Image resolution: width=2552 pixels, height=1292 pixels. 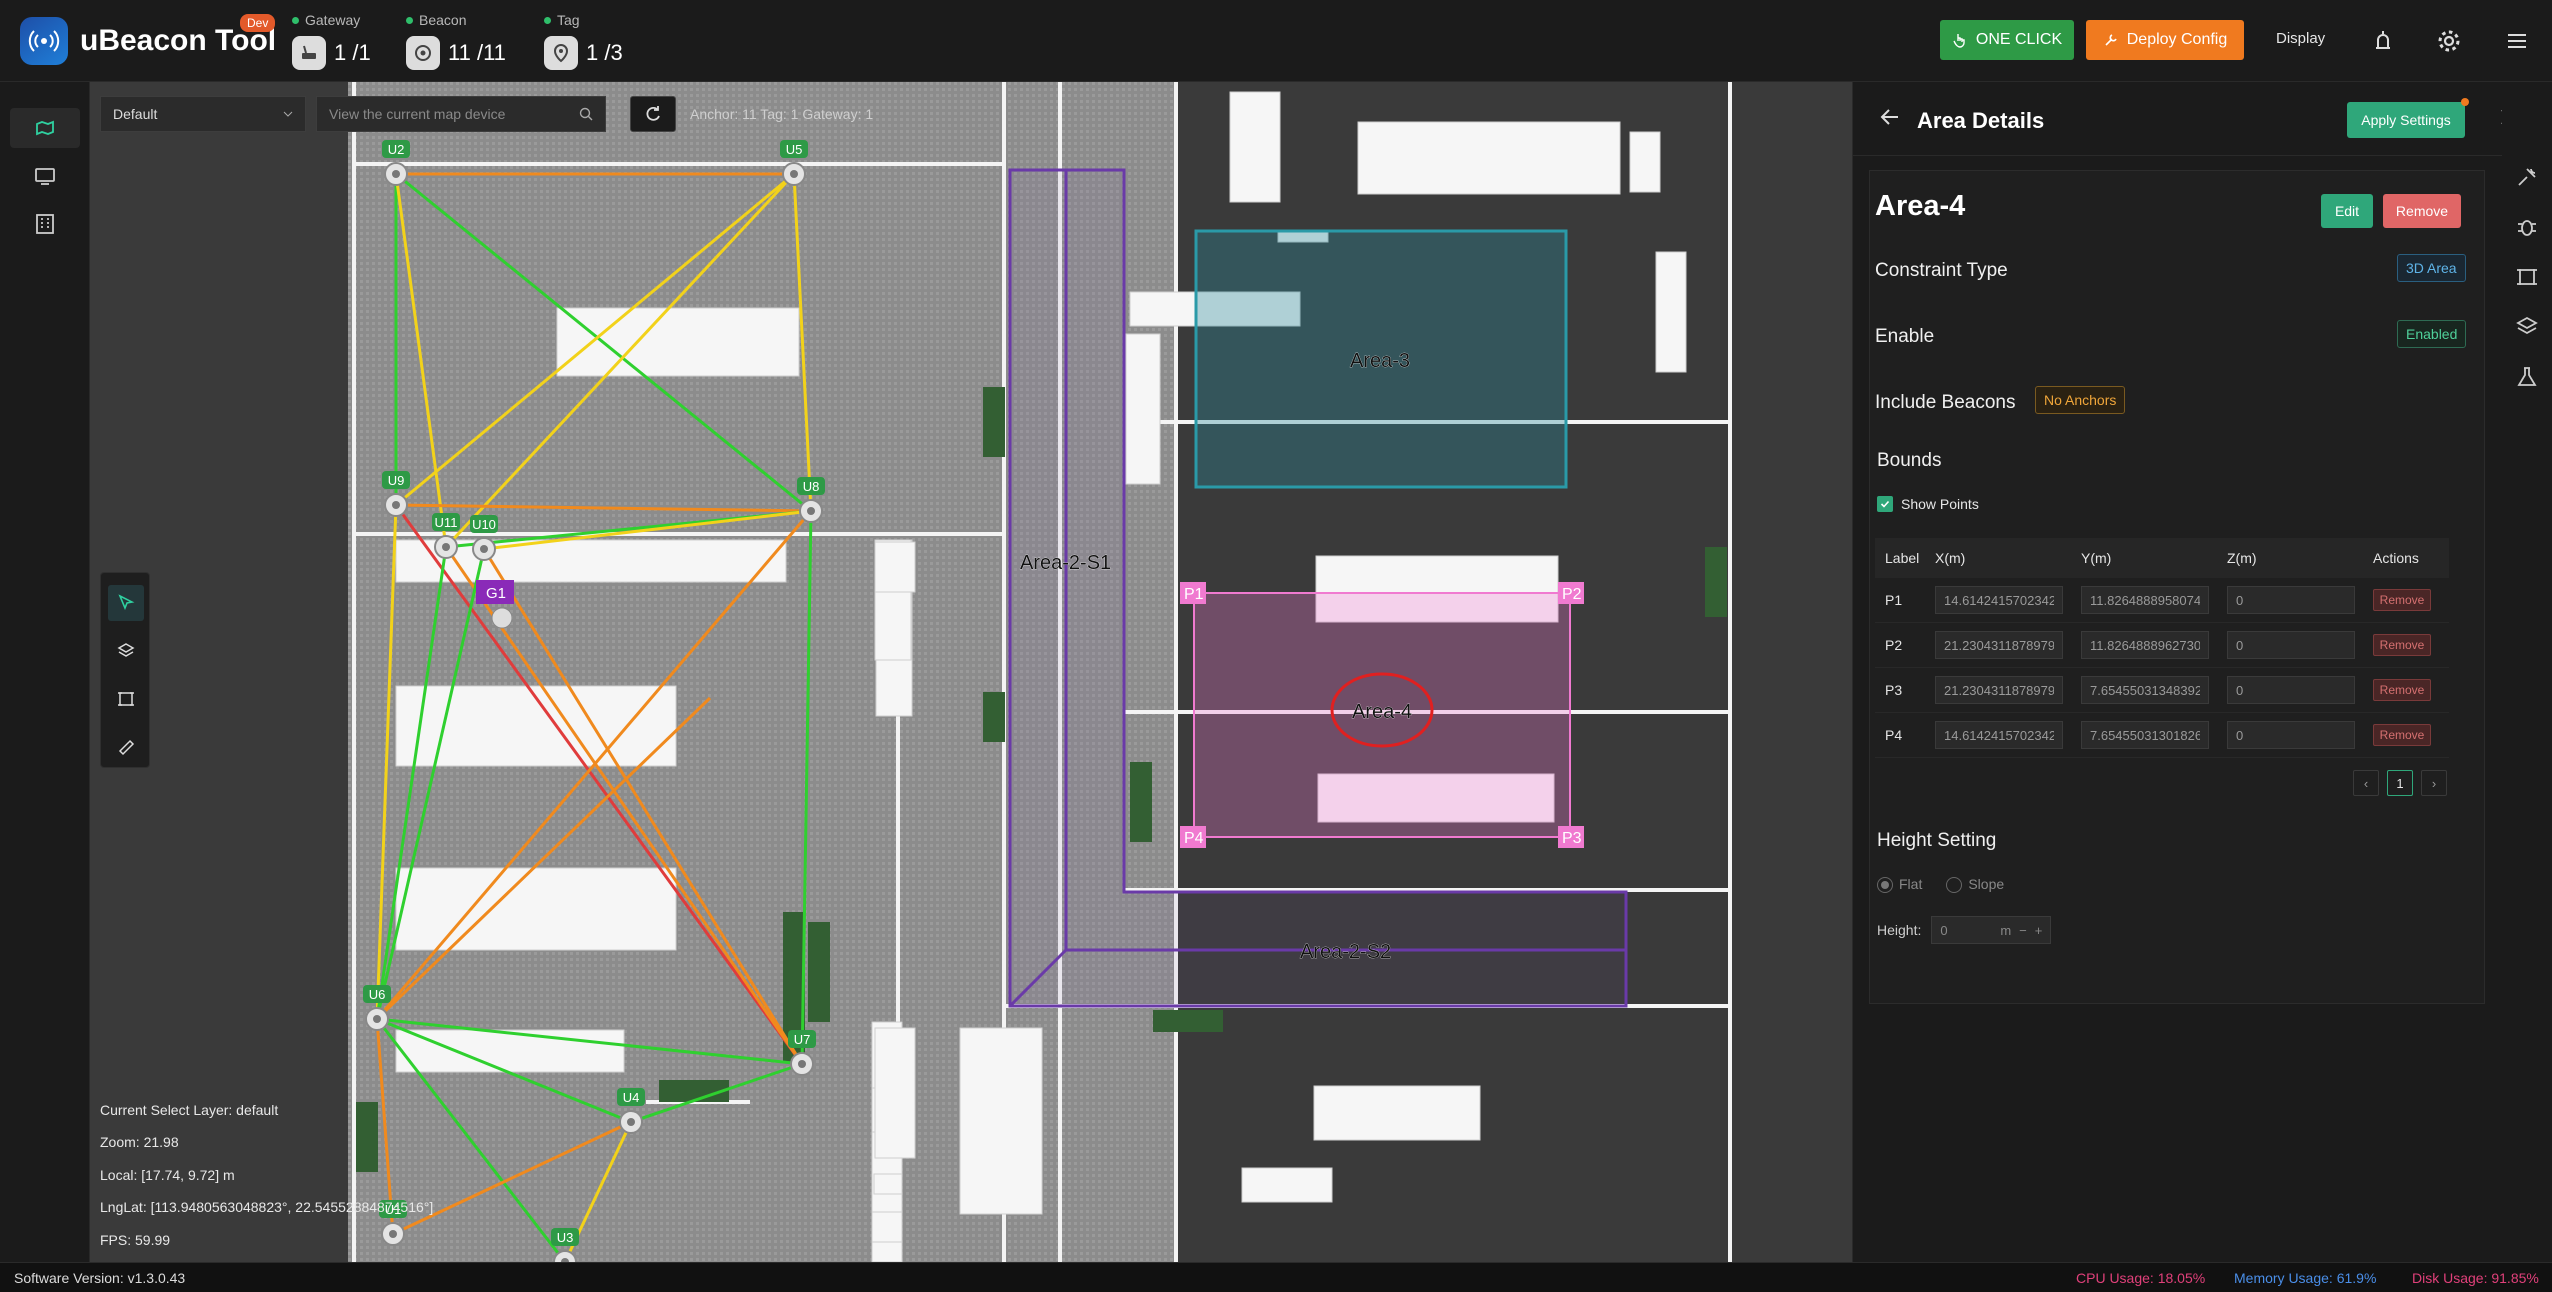 I want to click on area-2-s2-label: Area-2-S2, so click(x=1345, y=952).